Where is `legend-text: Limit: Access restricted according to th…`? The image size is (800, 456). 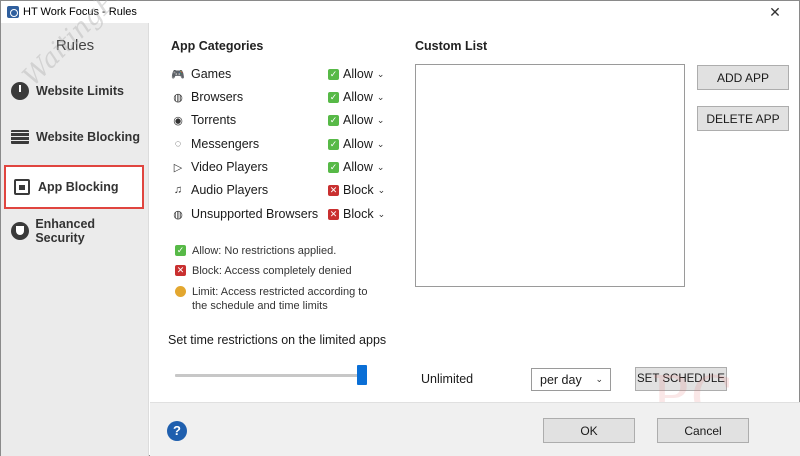 legend-text: Limit: Access restricted according to th… is located at coordinates (279, 299).